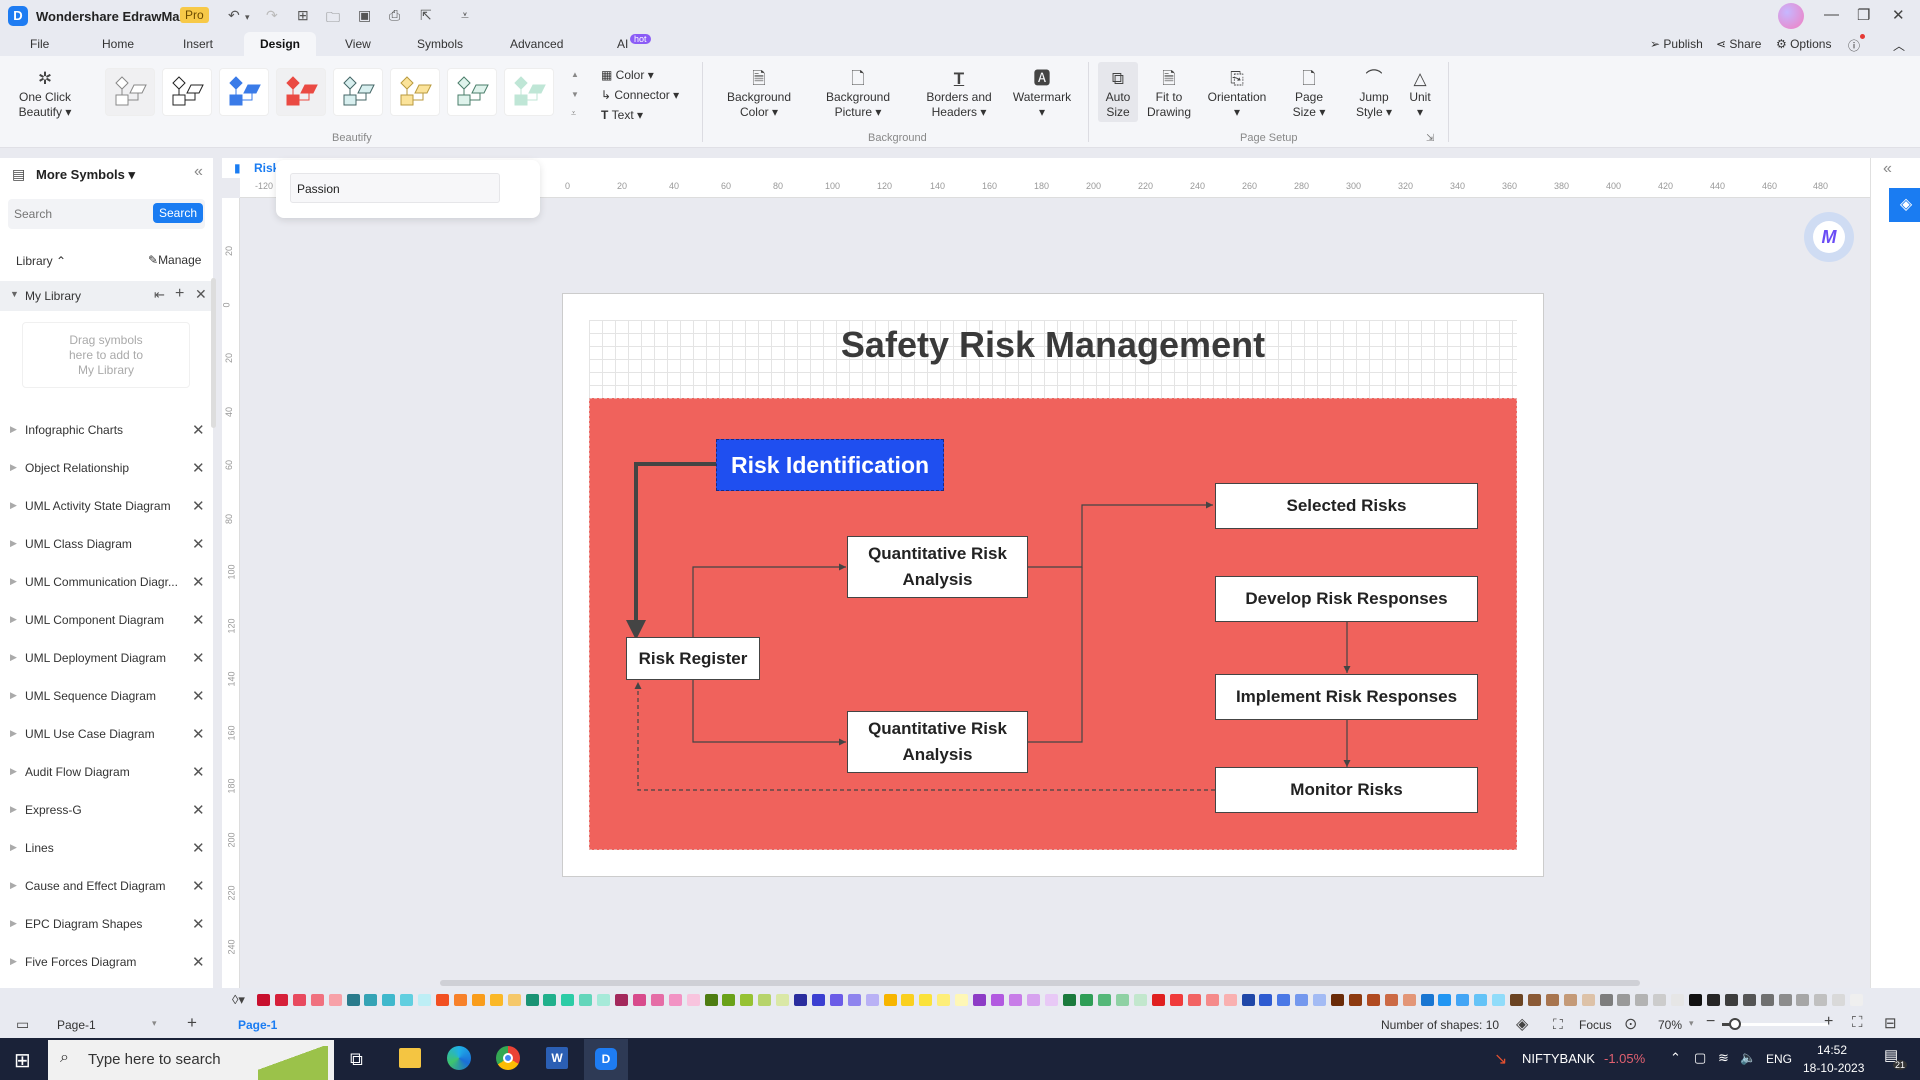  Describe the element at coordinates (1055, 655) in the screenshot. I see `connector-qra-bottom-merge` at that location.